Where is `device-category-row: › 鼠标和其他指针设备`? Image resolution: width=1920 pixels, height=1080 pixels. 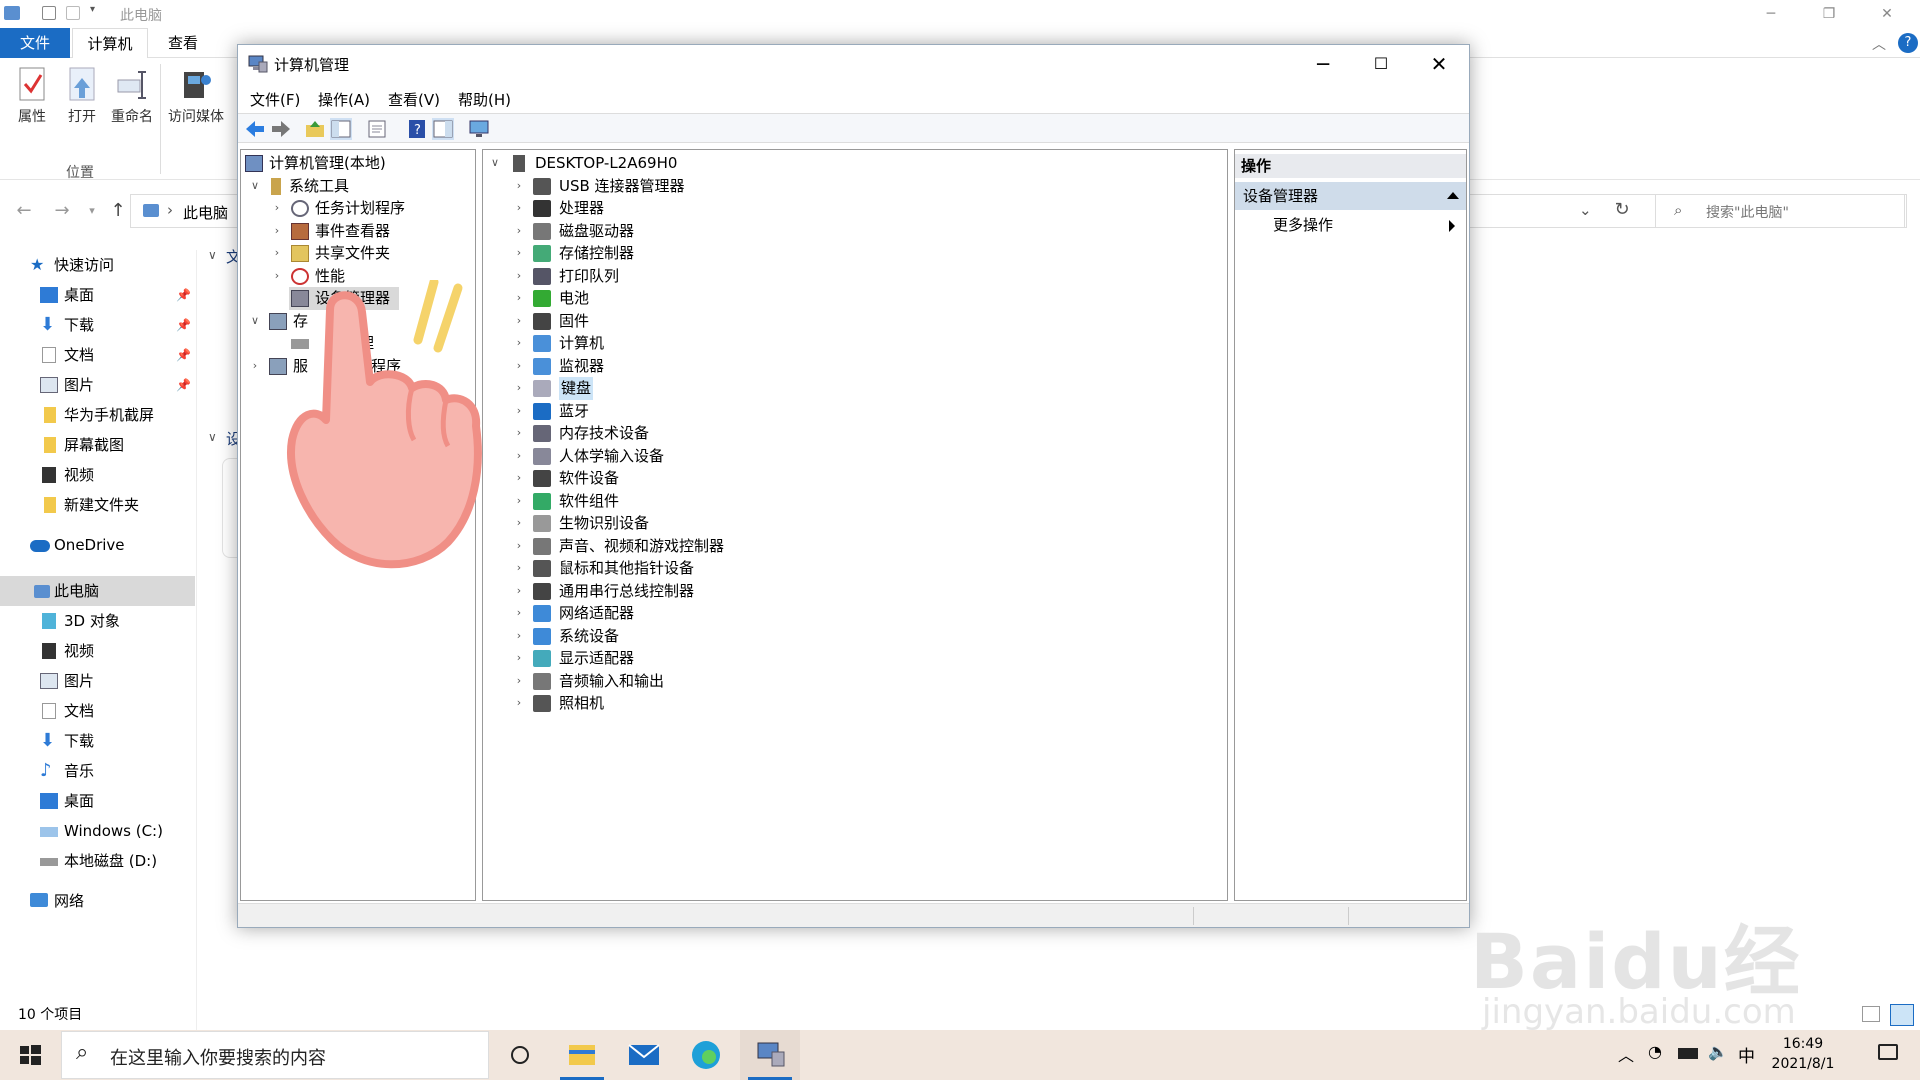
device-category-row: › 鼠标和其他指针设备 is located at coordinates (853, 568).